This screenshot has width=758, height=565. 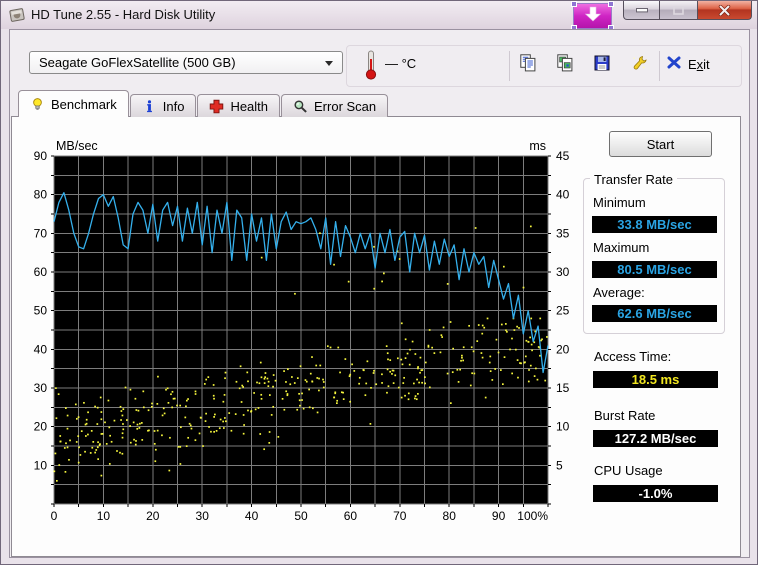 I want to click on maximum-label: Maximum, so click(x=621, y=247).